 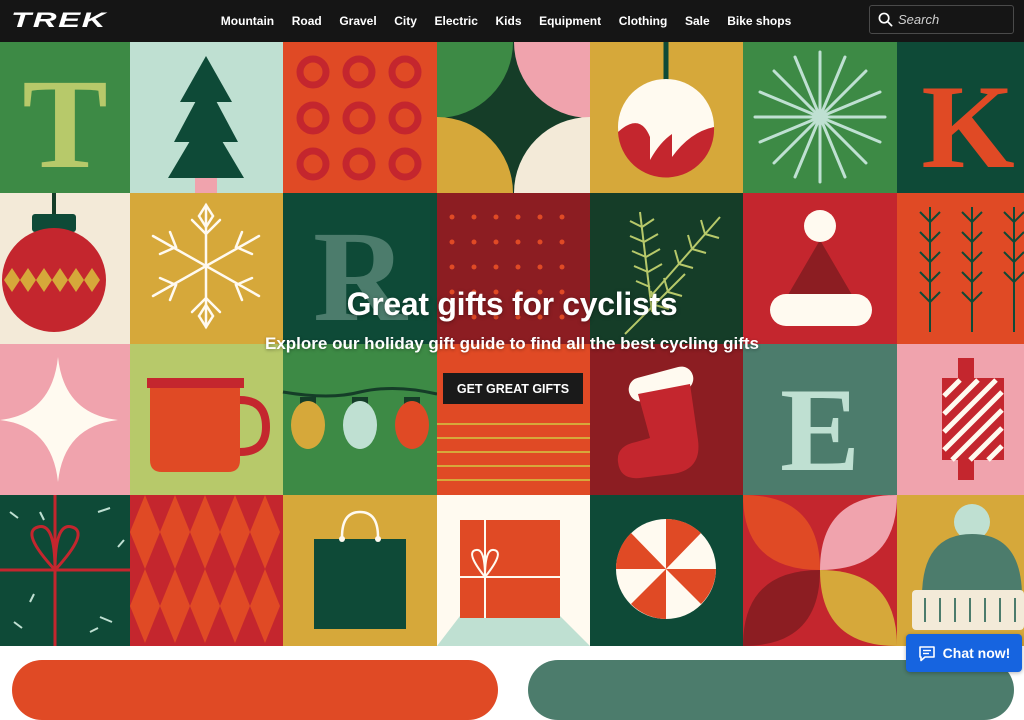 What do you see at coordinates (512, 304) in the screenshot?
I see `hero-title: Great gifts for cyclists` at bounding box center [512, 304].